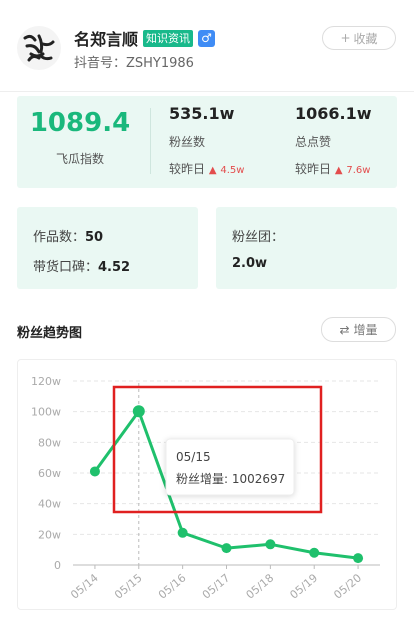 The image size is (414, 620). I want to click on x-tick-label: 05/17, so click(216, 586).